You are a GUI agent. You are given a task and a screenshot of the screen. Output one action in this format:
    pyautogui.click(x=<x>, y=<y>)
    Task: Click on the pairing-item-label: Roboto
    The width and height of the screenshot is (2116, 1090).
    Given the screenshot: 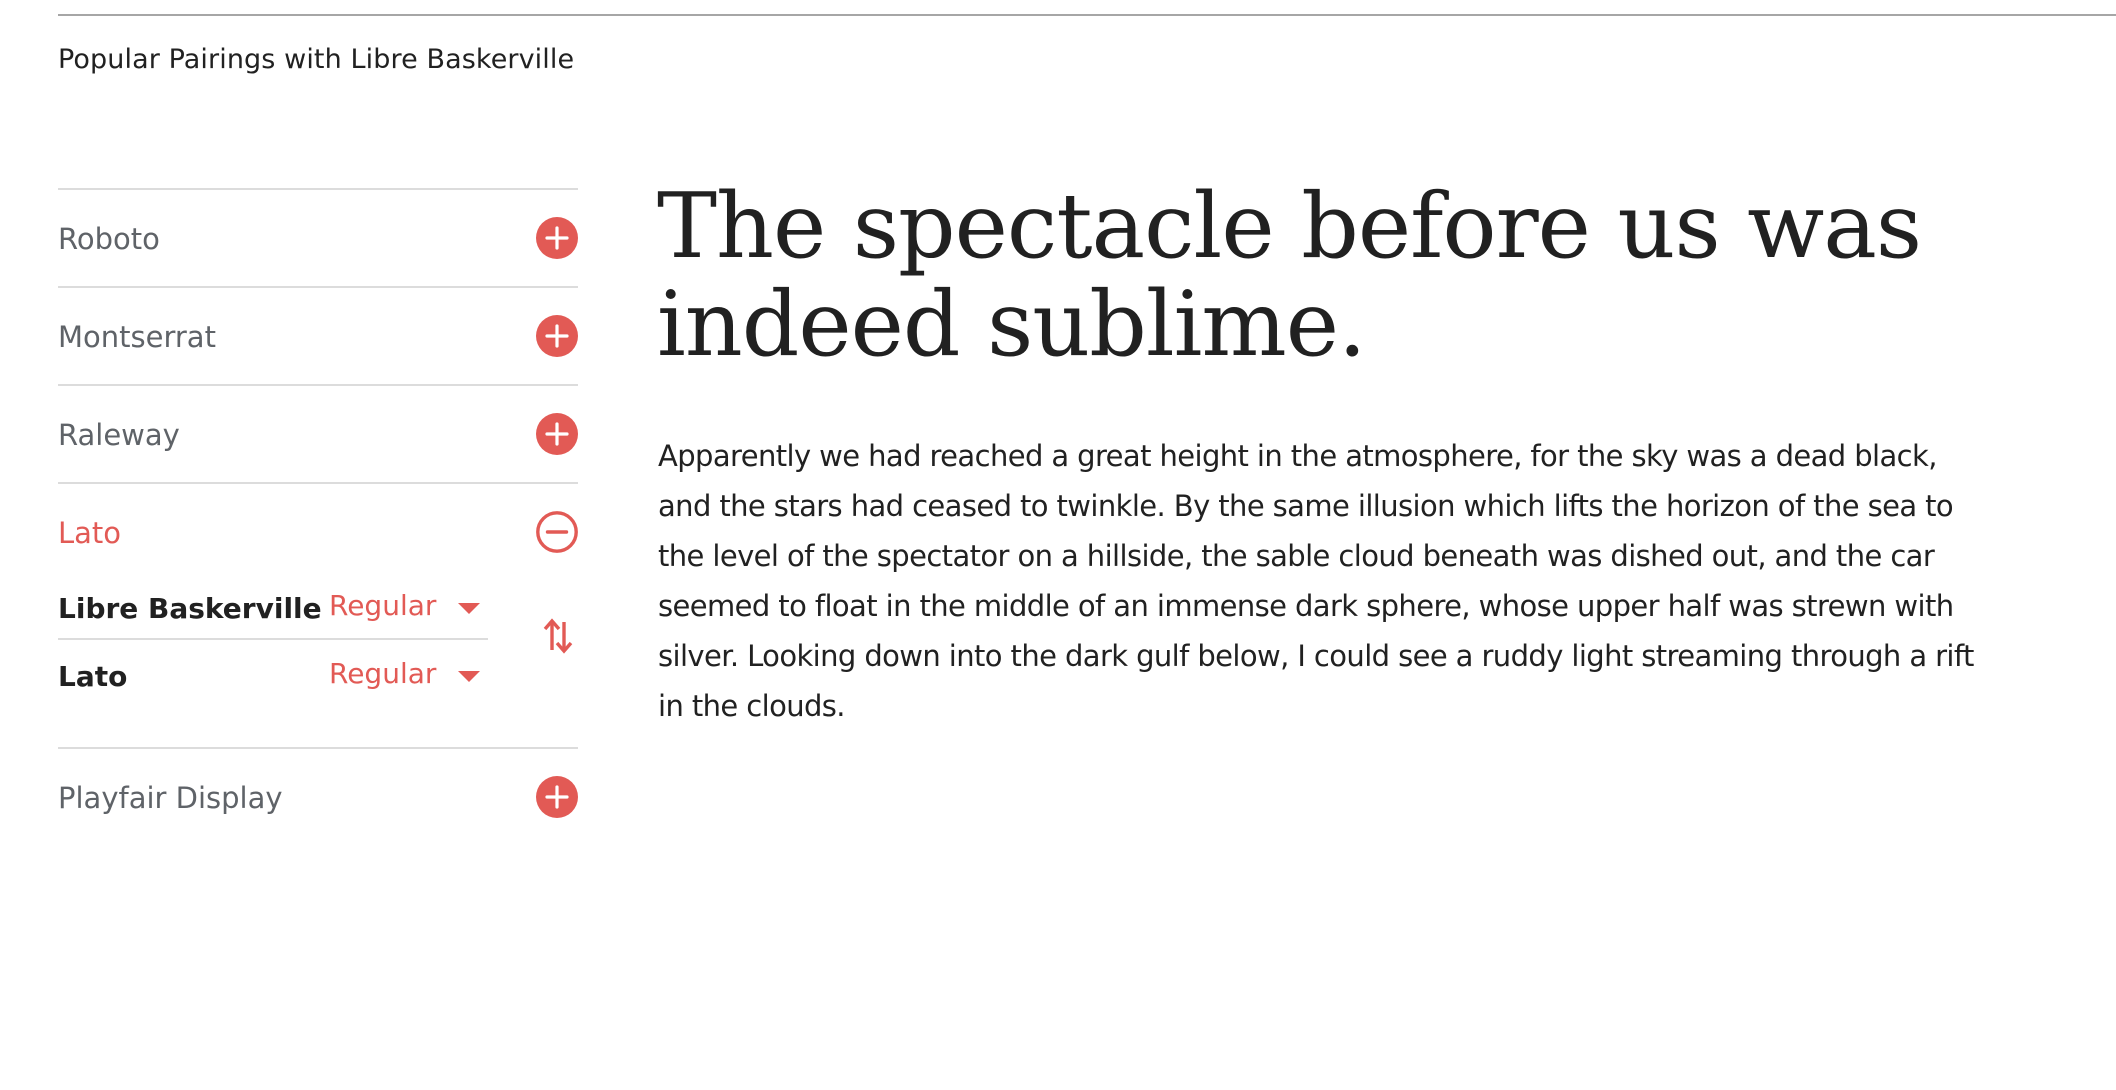 What is the action you would take?
    pyautogui.click(x=109, y=239)
    